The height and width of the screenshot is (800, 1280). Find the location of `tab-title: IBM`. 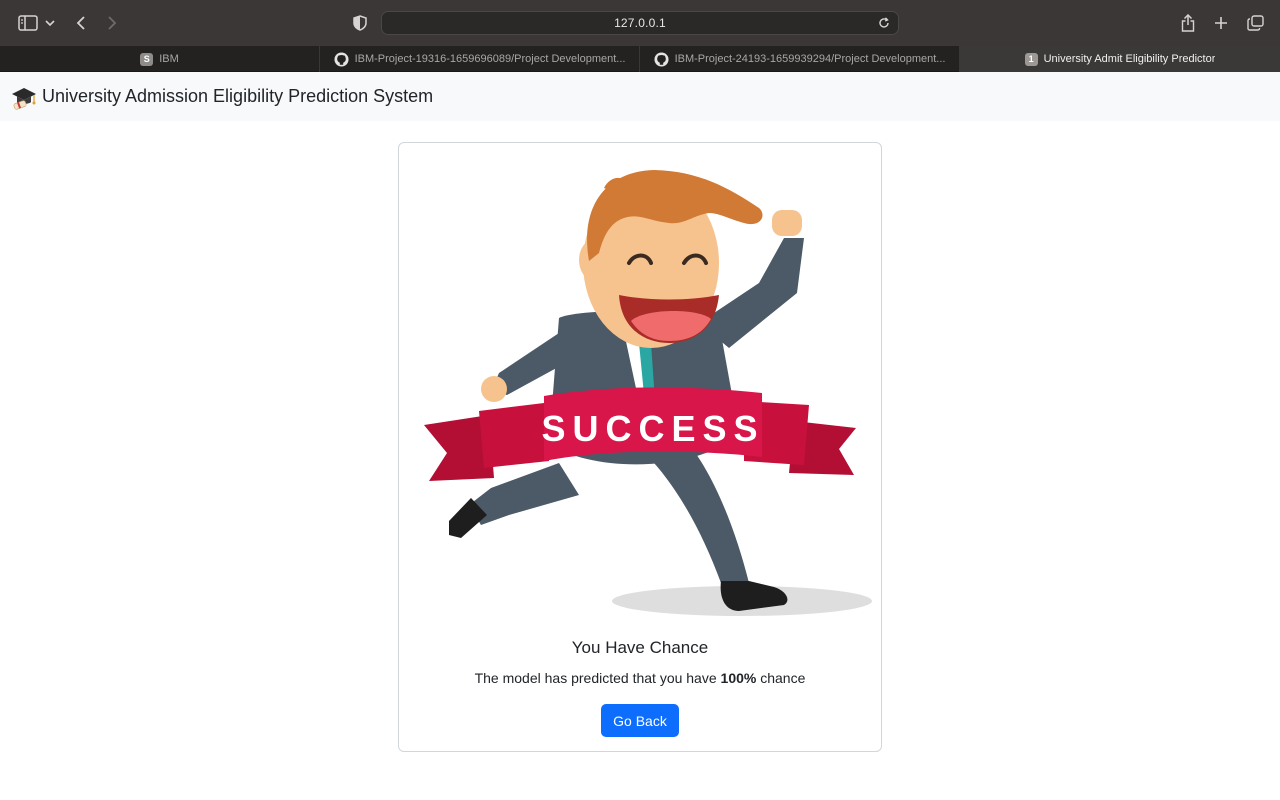

tab-title: IBM is located at coordinates (169, 59).